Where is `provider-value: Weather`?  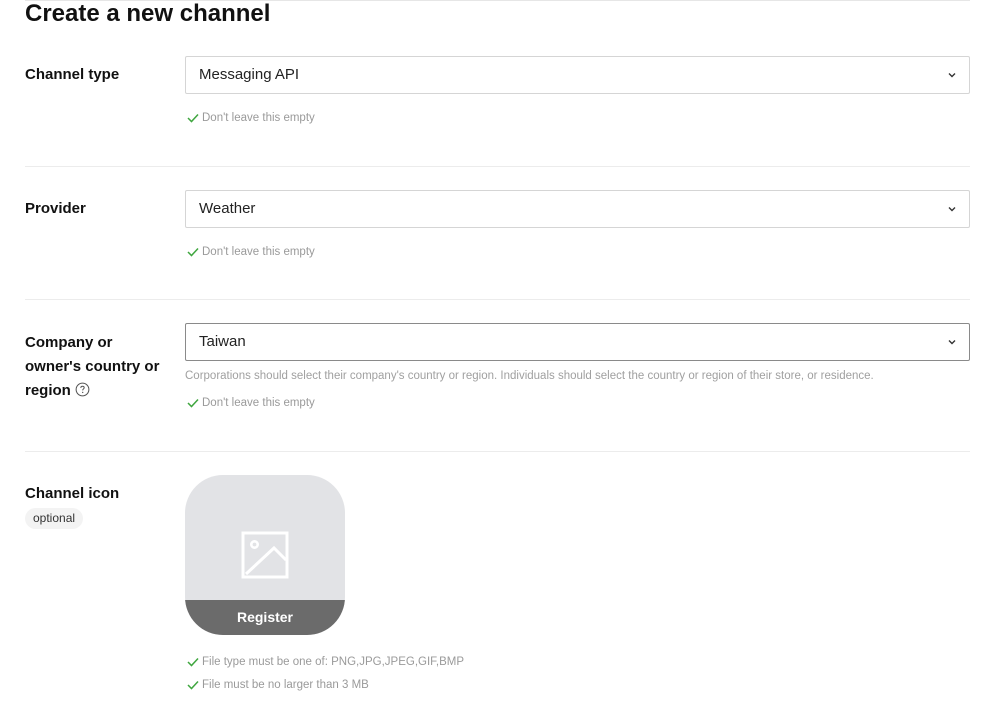
provider-value: Weather is located at coordinates (227, 208).